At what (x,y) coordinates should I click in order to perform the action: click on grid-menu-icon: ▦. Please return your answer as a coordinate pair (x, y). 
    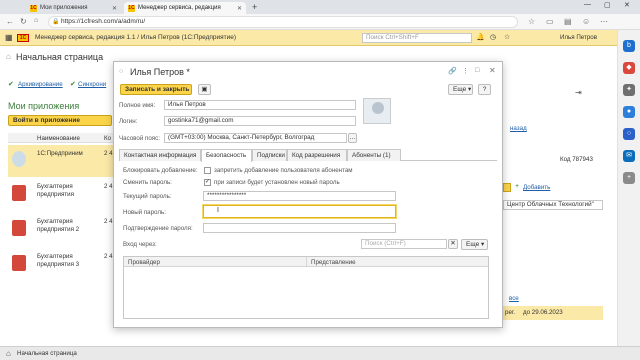
    Looking at the image, I should click on (9, 37).